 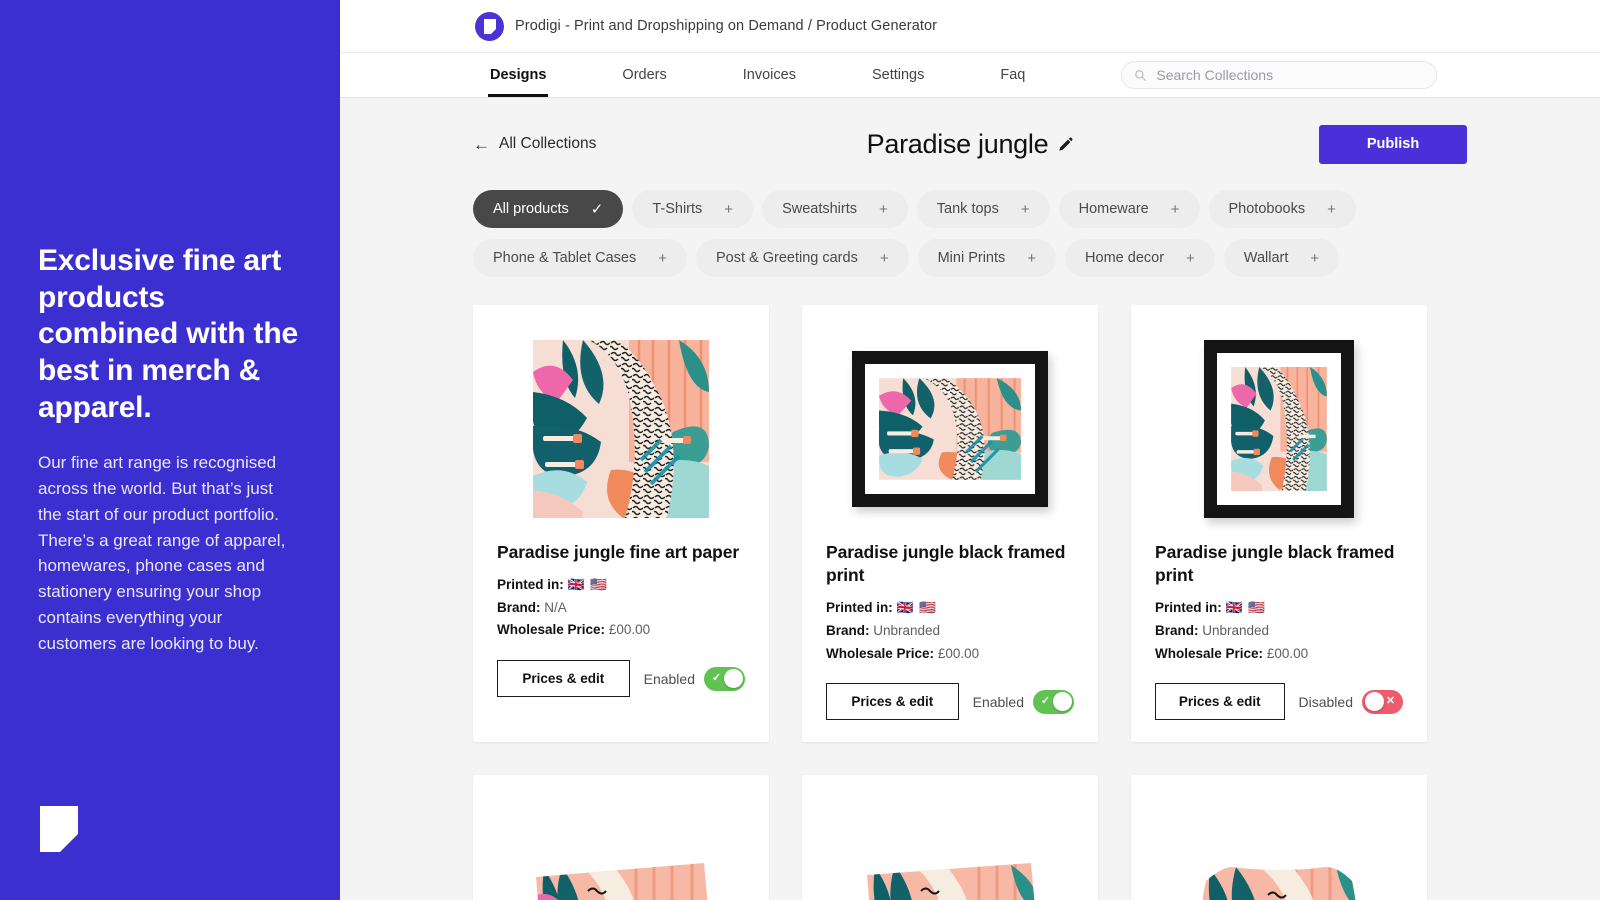 I want to click on frame-mat, so click(x=1279, y=429).